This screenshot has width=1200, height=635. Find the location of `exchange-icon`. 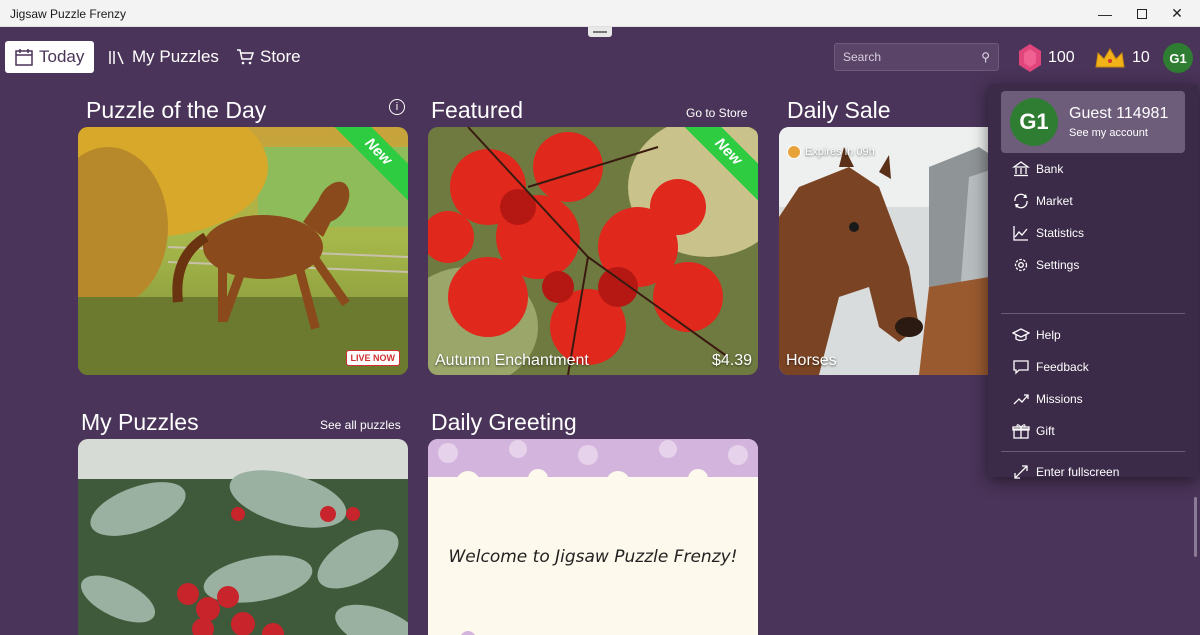

exchange-icon is located at coordinates (1021, 201).